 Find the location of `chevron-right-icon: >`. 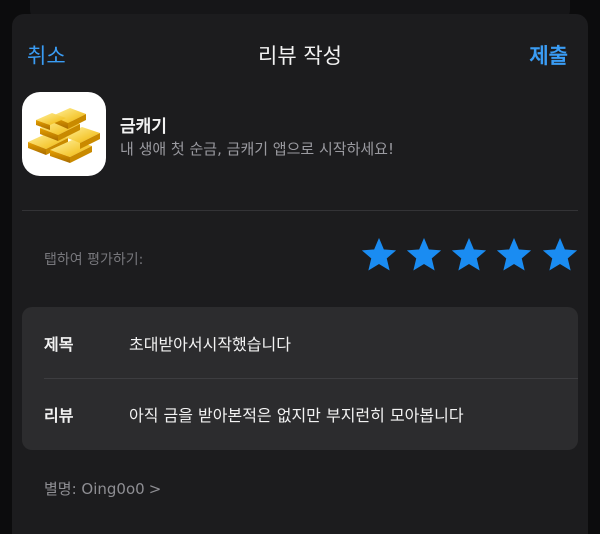

chevron-right-icon: > is located at coordinates (155, 489).